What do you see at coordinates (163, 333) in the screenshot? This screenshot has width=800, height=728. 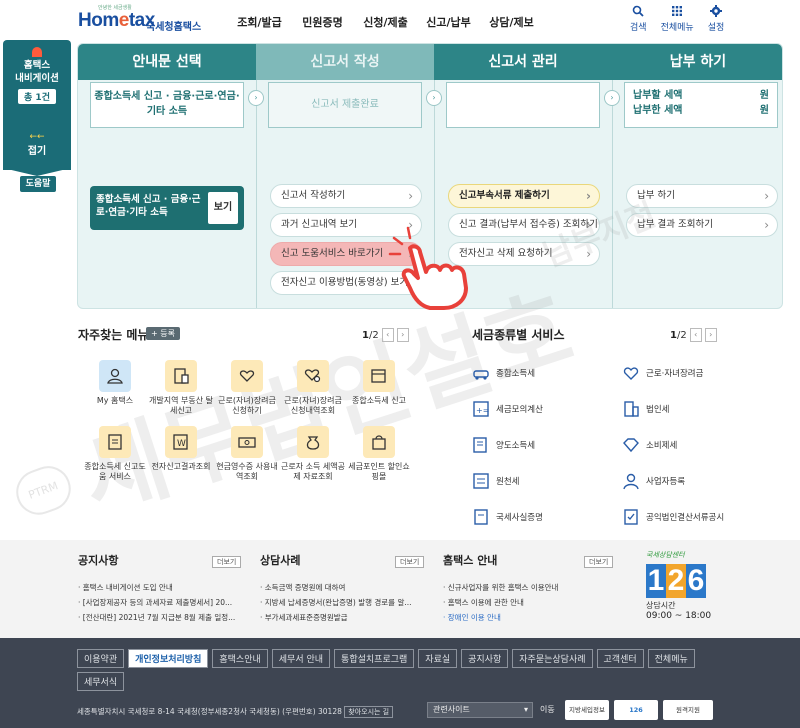 I see `add-favorite-button: + 등록` at bounding box center [163, 333].